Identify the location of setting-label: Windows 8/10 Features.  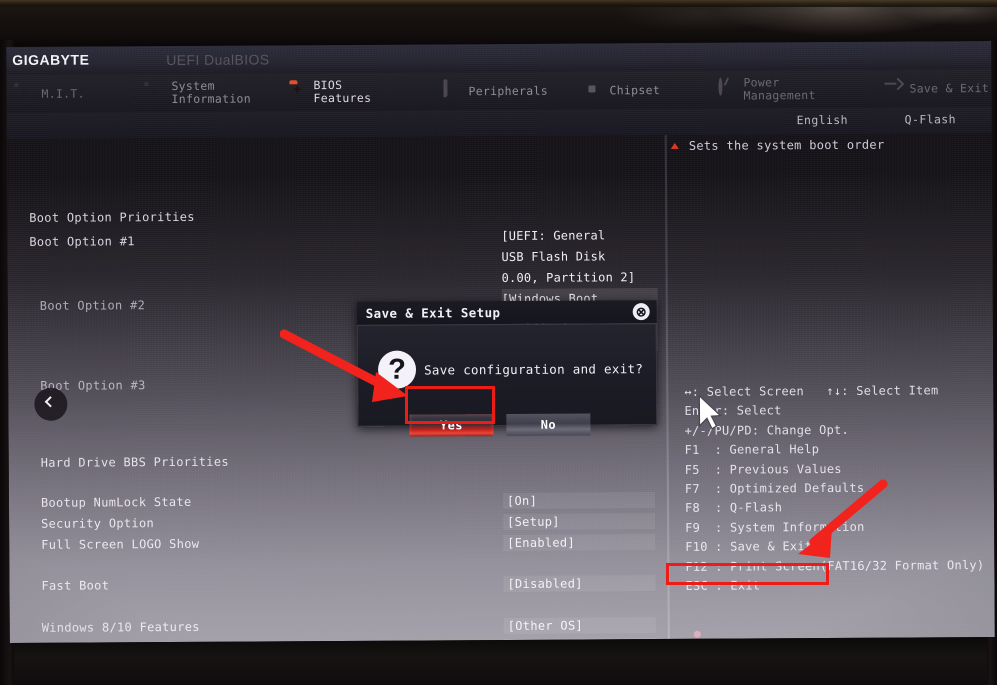
(120, 627).